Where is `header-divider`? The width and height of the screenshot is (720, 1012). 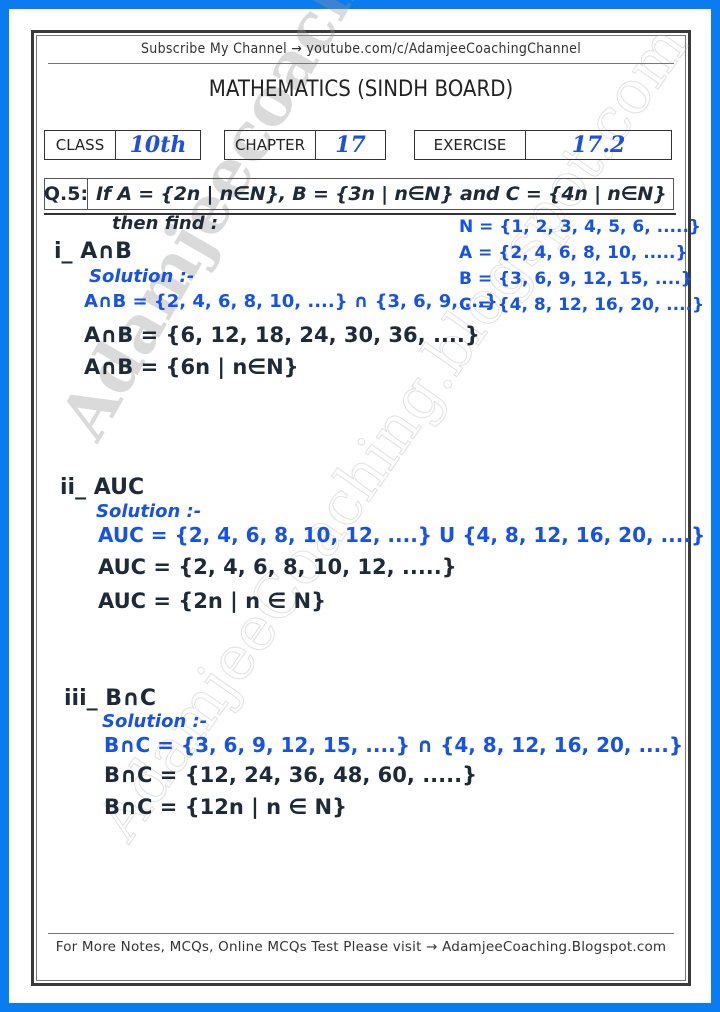 header-divider is located at coordinates (361, 63).